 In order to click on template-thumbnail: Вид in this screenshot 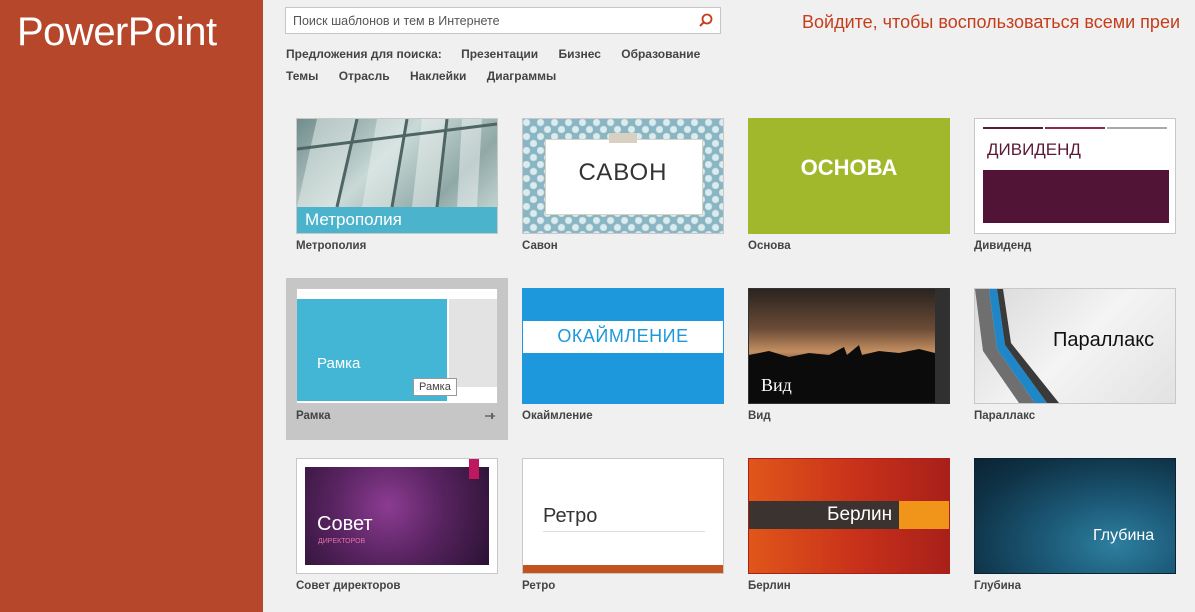, I will do `click(849, 346)`.